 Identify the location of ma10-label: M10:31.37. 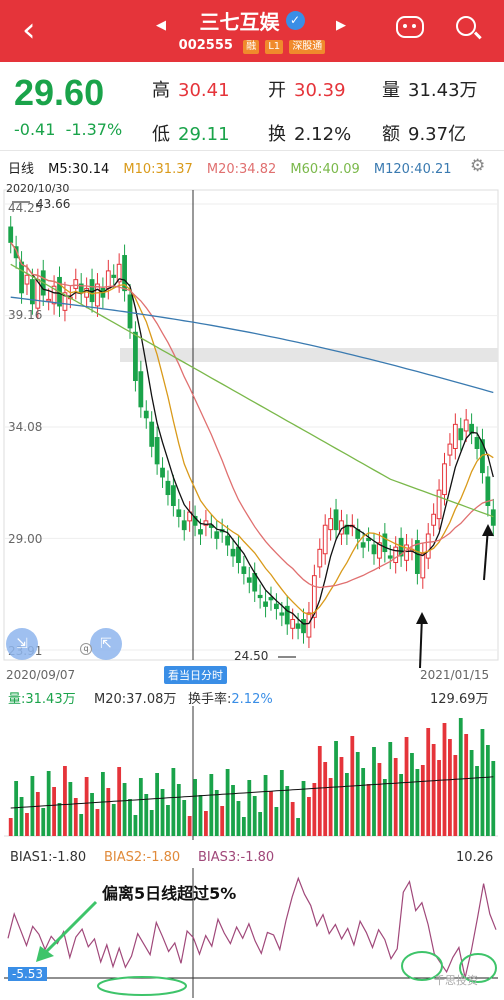
(158, 169).